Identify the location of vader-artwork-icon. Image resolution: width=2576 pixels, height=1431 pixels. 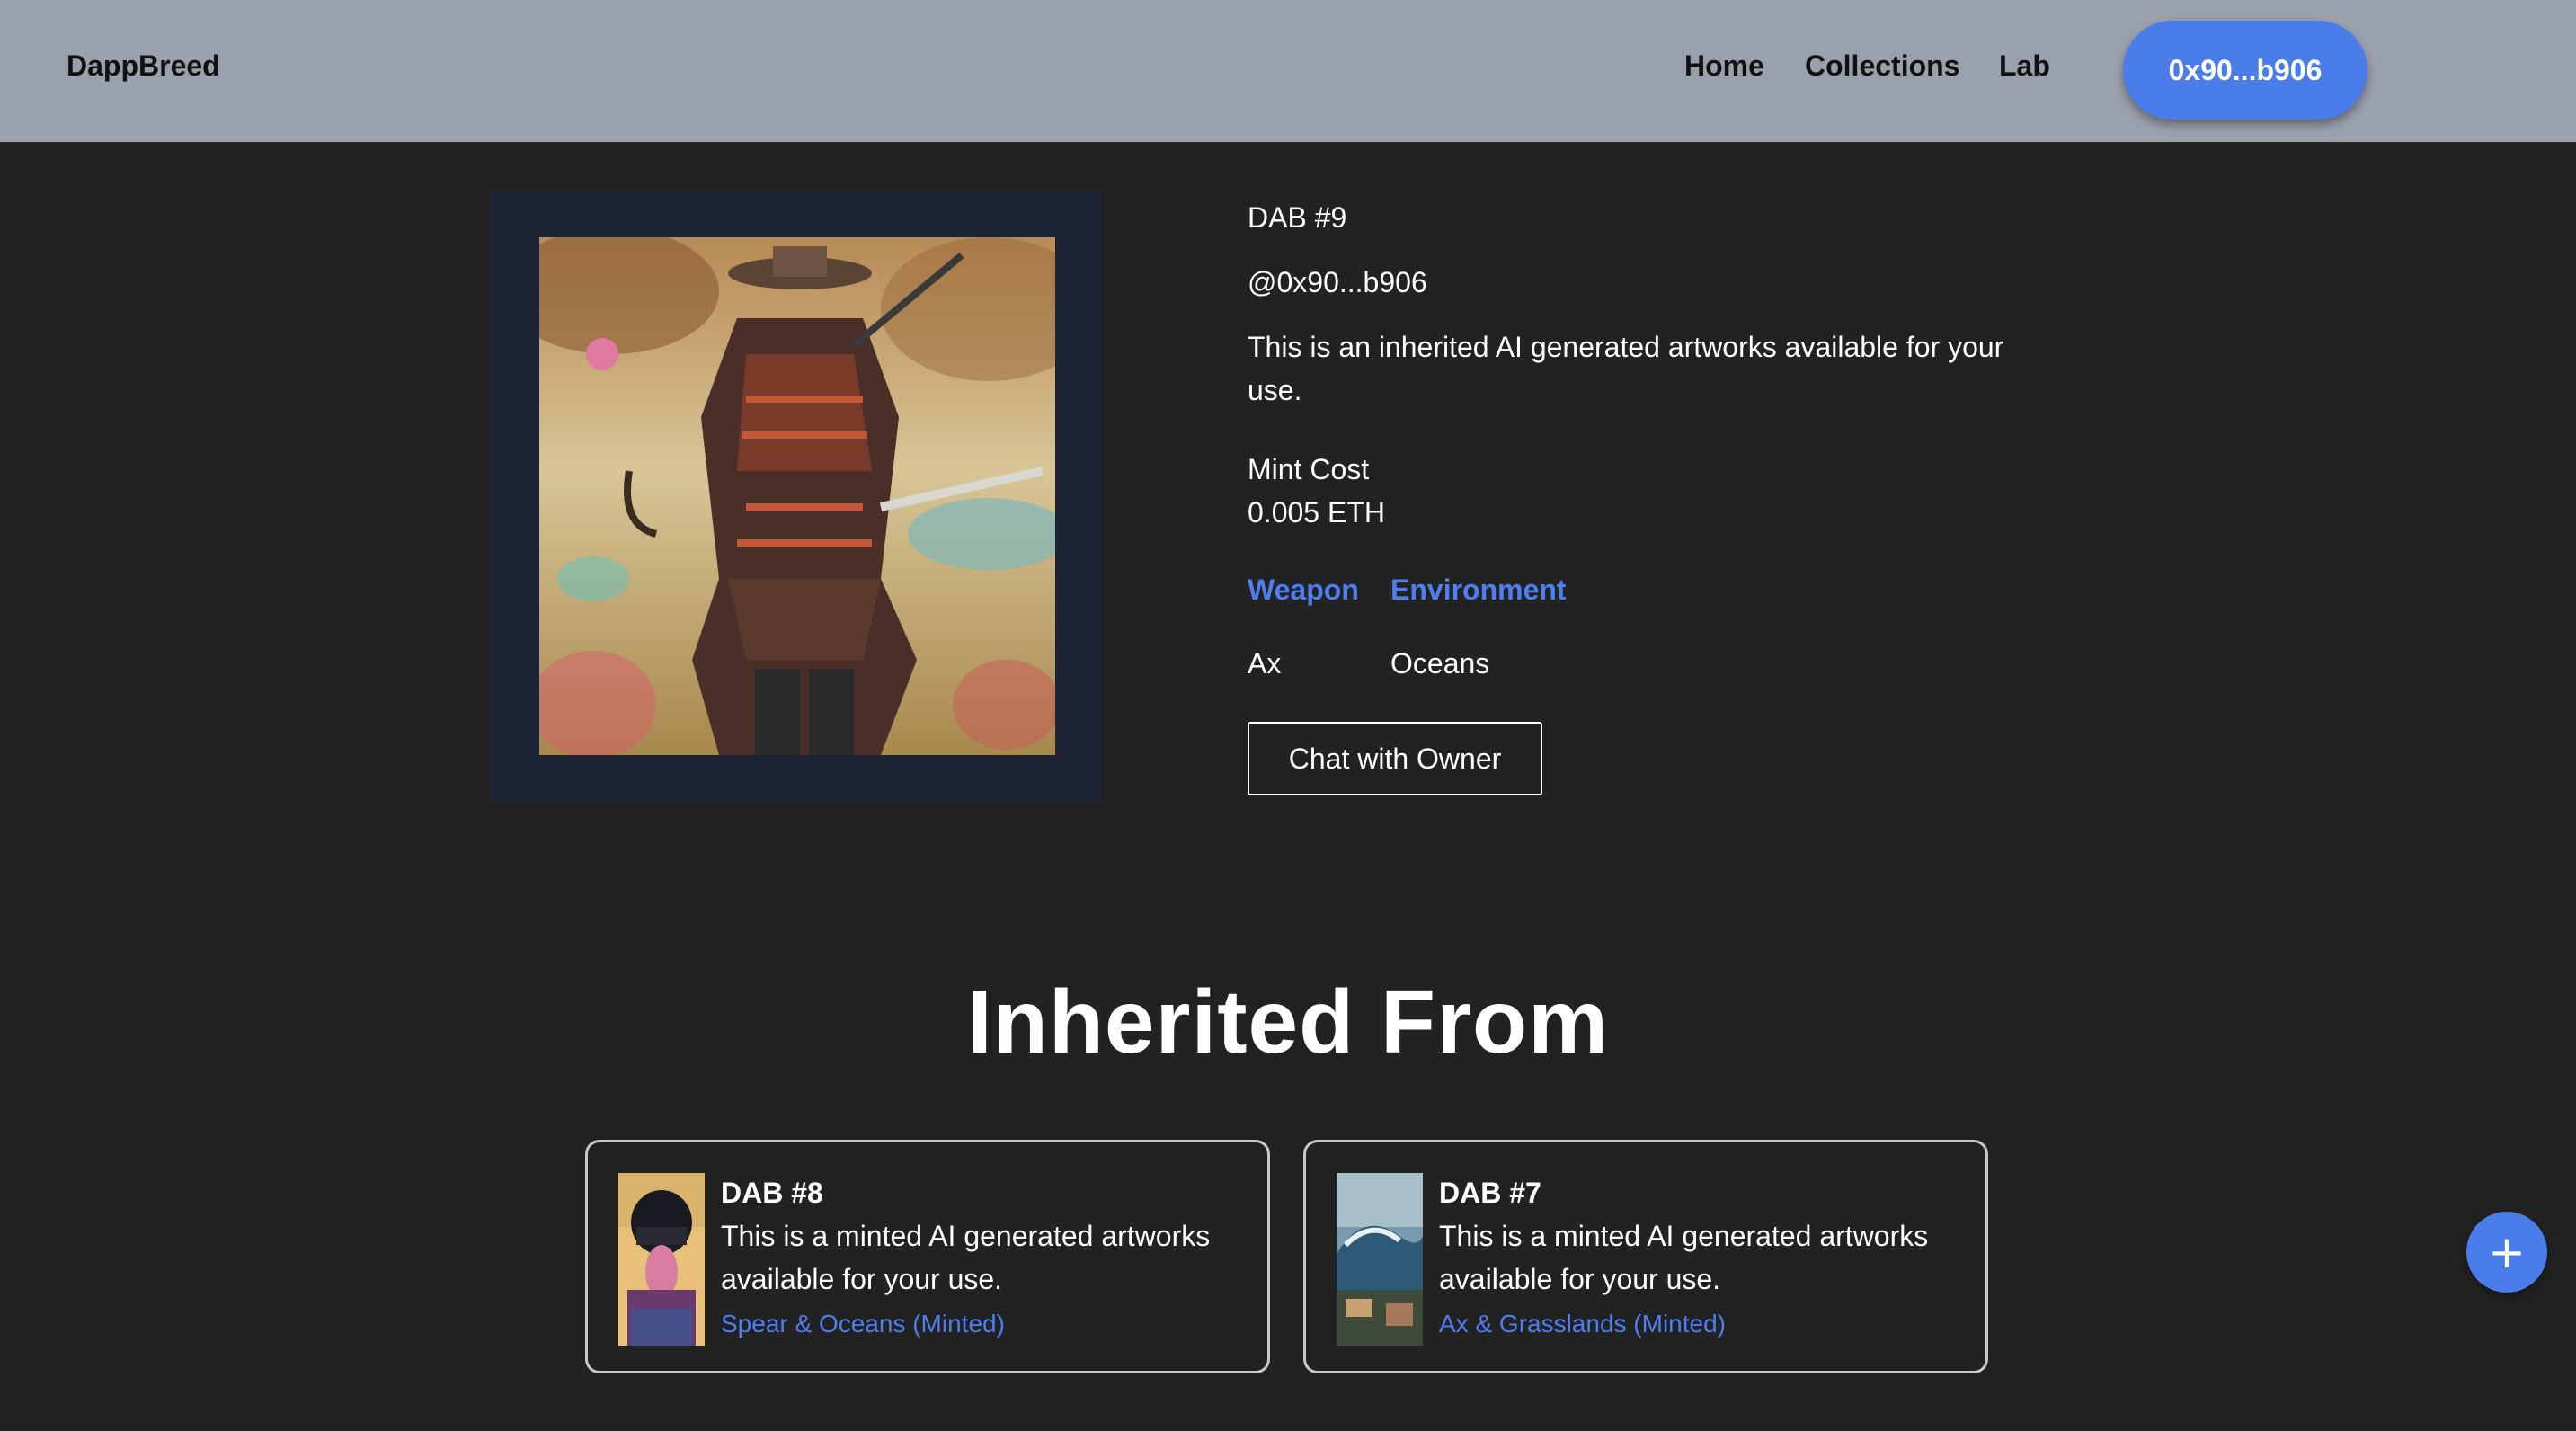
(661, 1259).